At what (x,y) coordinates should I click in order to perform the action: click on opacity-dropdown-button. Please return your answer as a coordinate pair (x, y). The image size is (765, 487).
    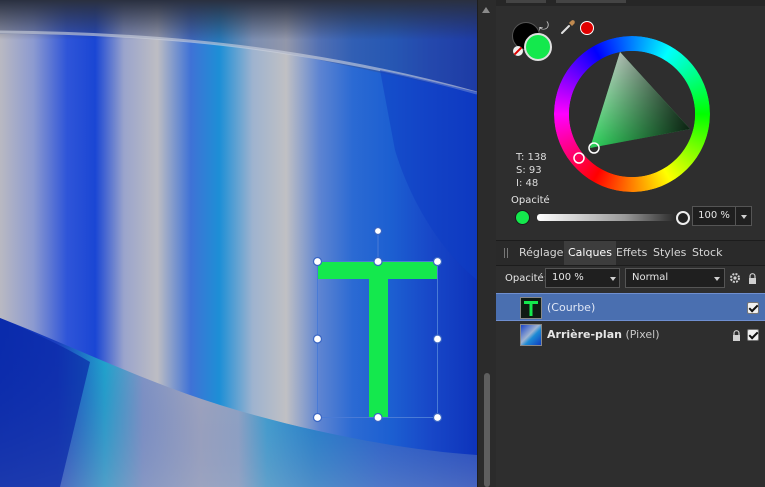
    Looking at the image, I should click on (744, 216).